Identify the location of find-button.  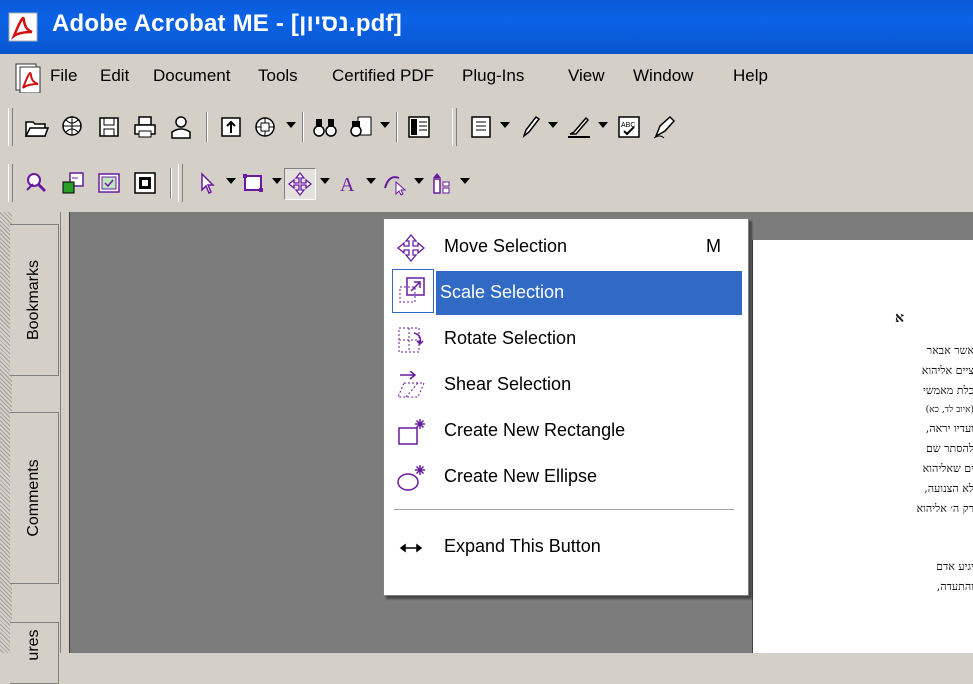
(325, 127).